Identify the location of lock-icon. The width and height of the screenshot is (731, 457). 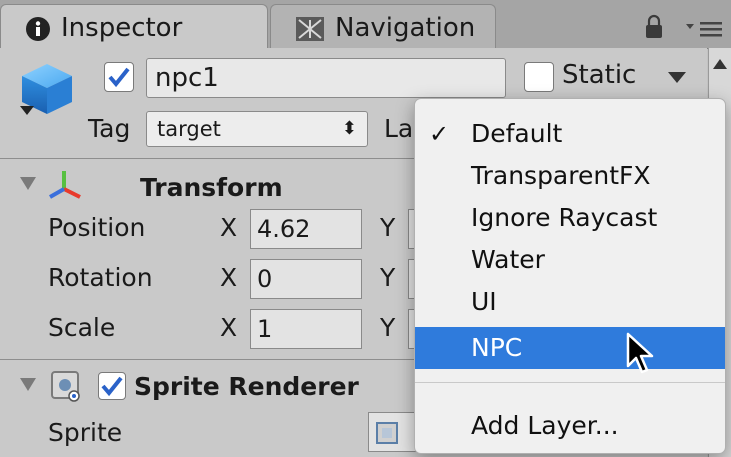
(654, 27).